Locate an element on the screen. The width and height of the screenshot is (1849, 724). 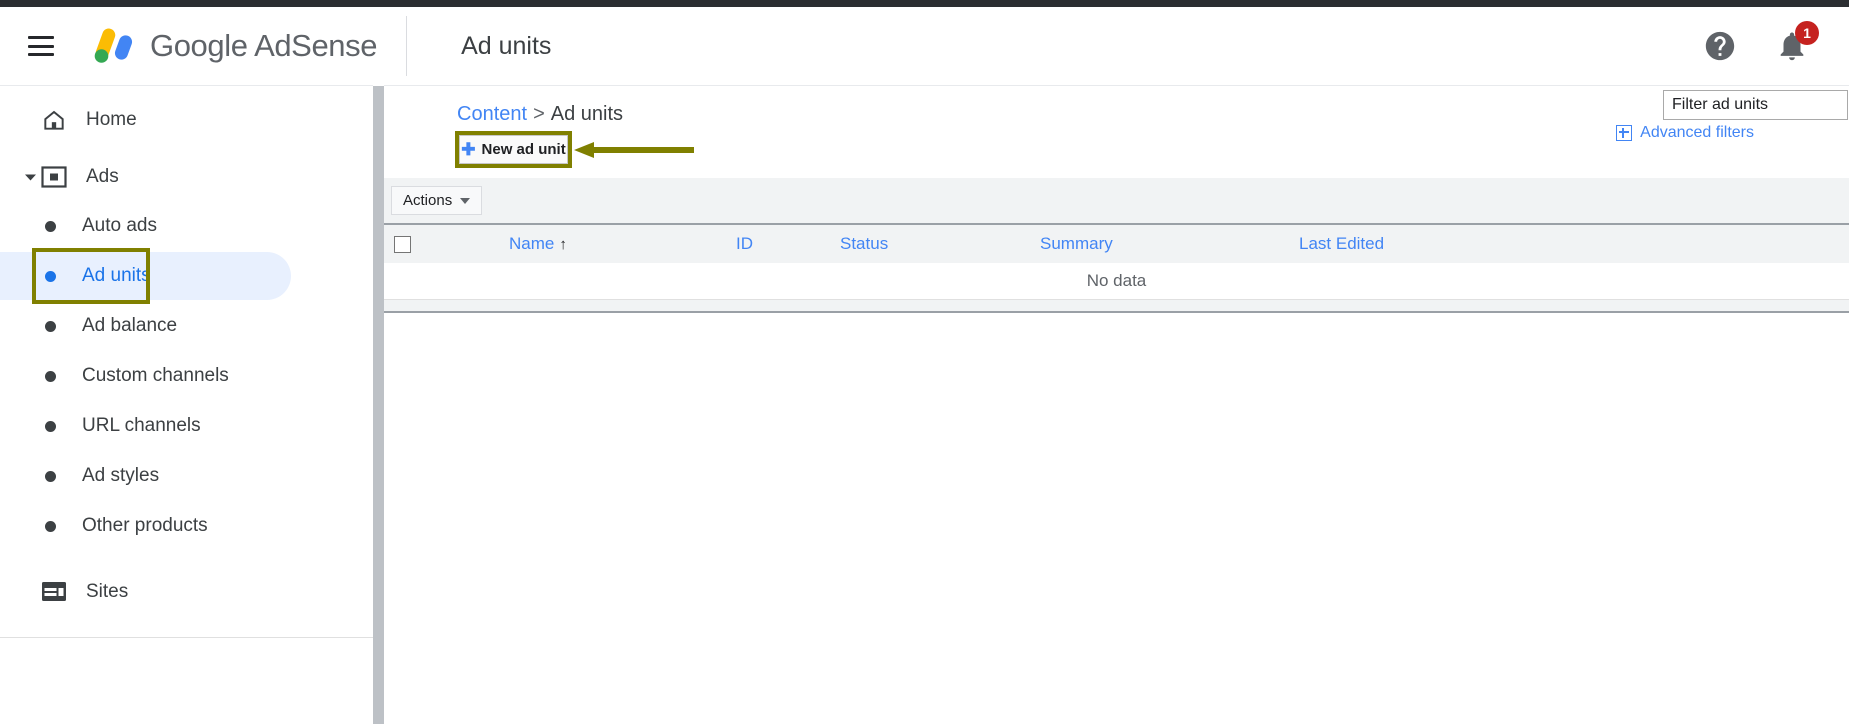
brand-logo-group: Google AdSense is located at coordinates (232, 46).